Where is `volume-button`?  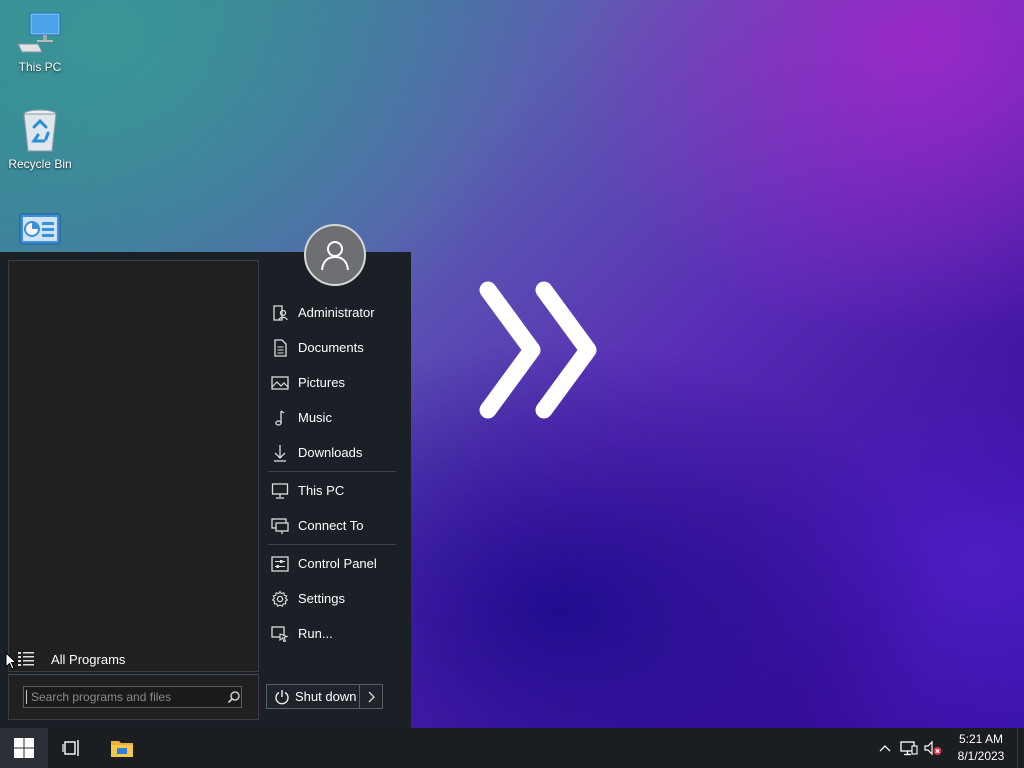 volume-button is located at coordinates (933, 748).